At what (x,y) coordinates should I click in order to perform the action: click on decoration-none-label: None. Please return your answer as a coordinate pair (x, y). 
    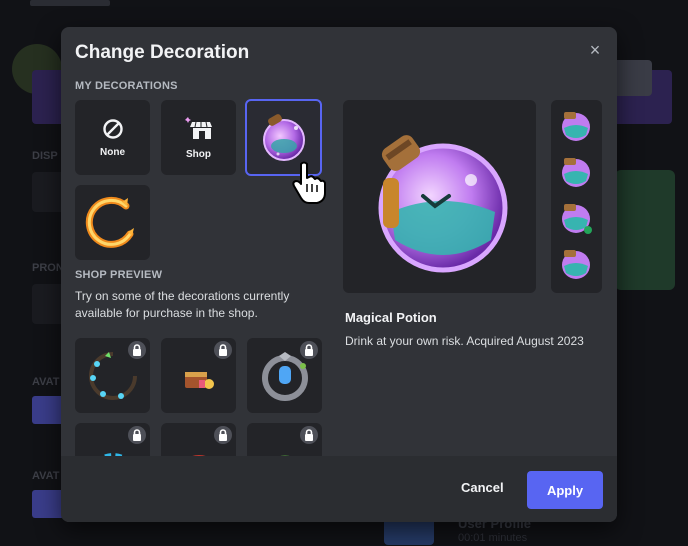
    Looking at the image, I should click on (112, 152).